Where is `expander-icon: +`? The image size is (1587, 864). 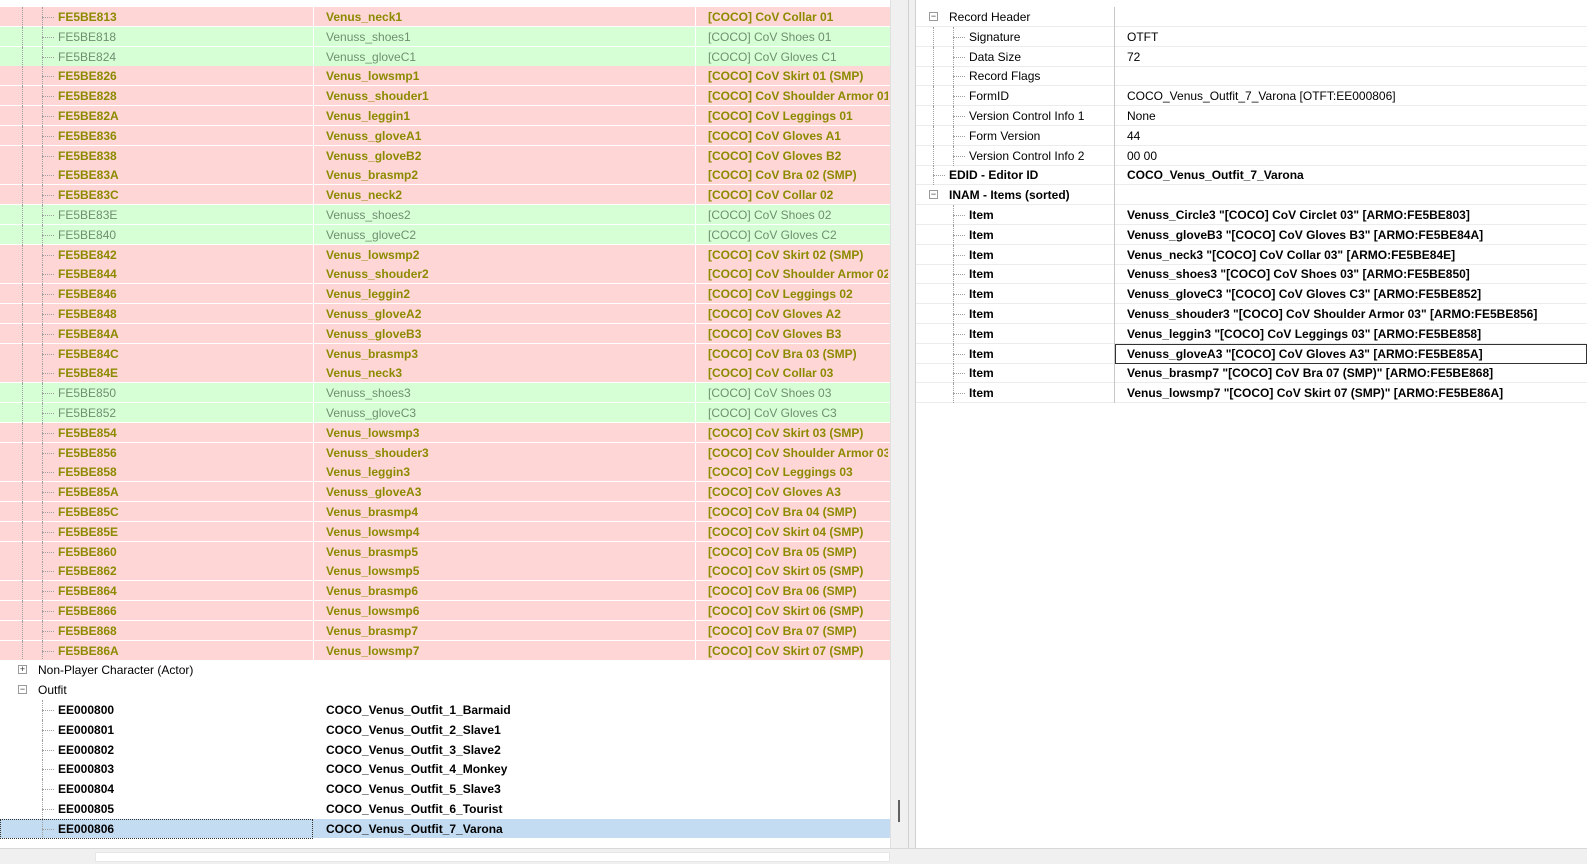 expander-icon: + is located at coordinates (22, 669).